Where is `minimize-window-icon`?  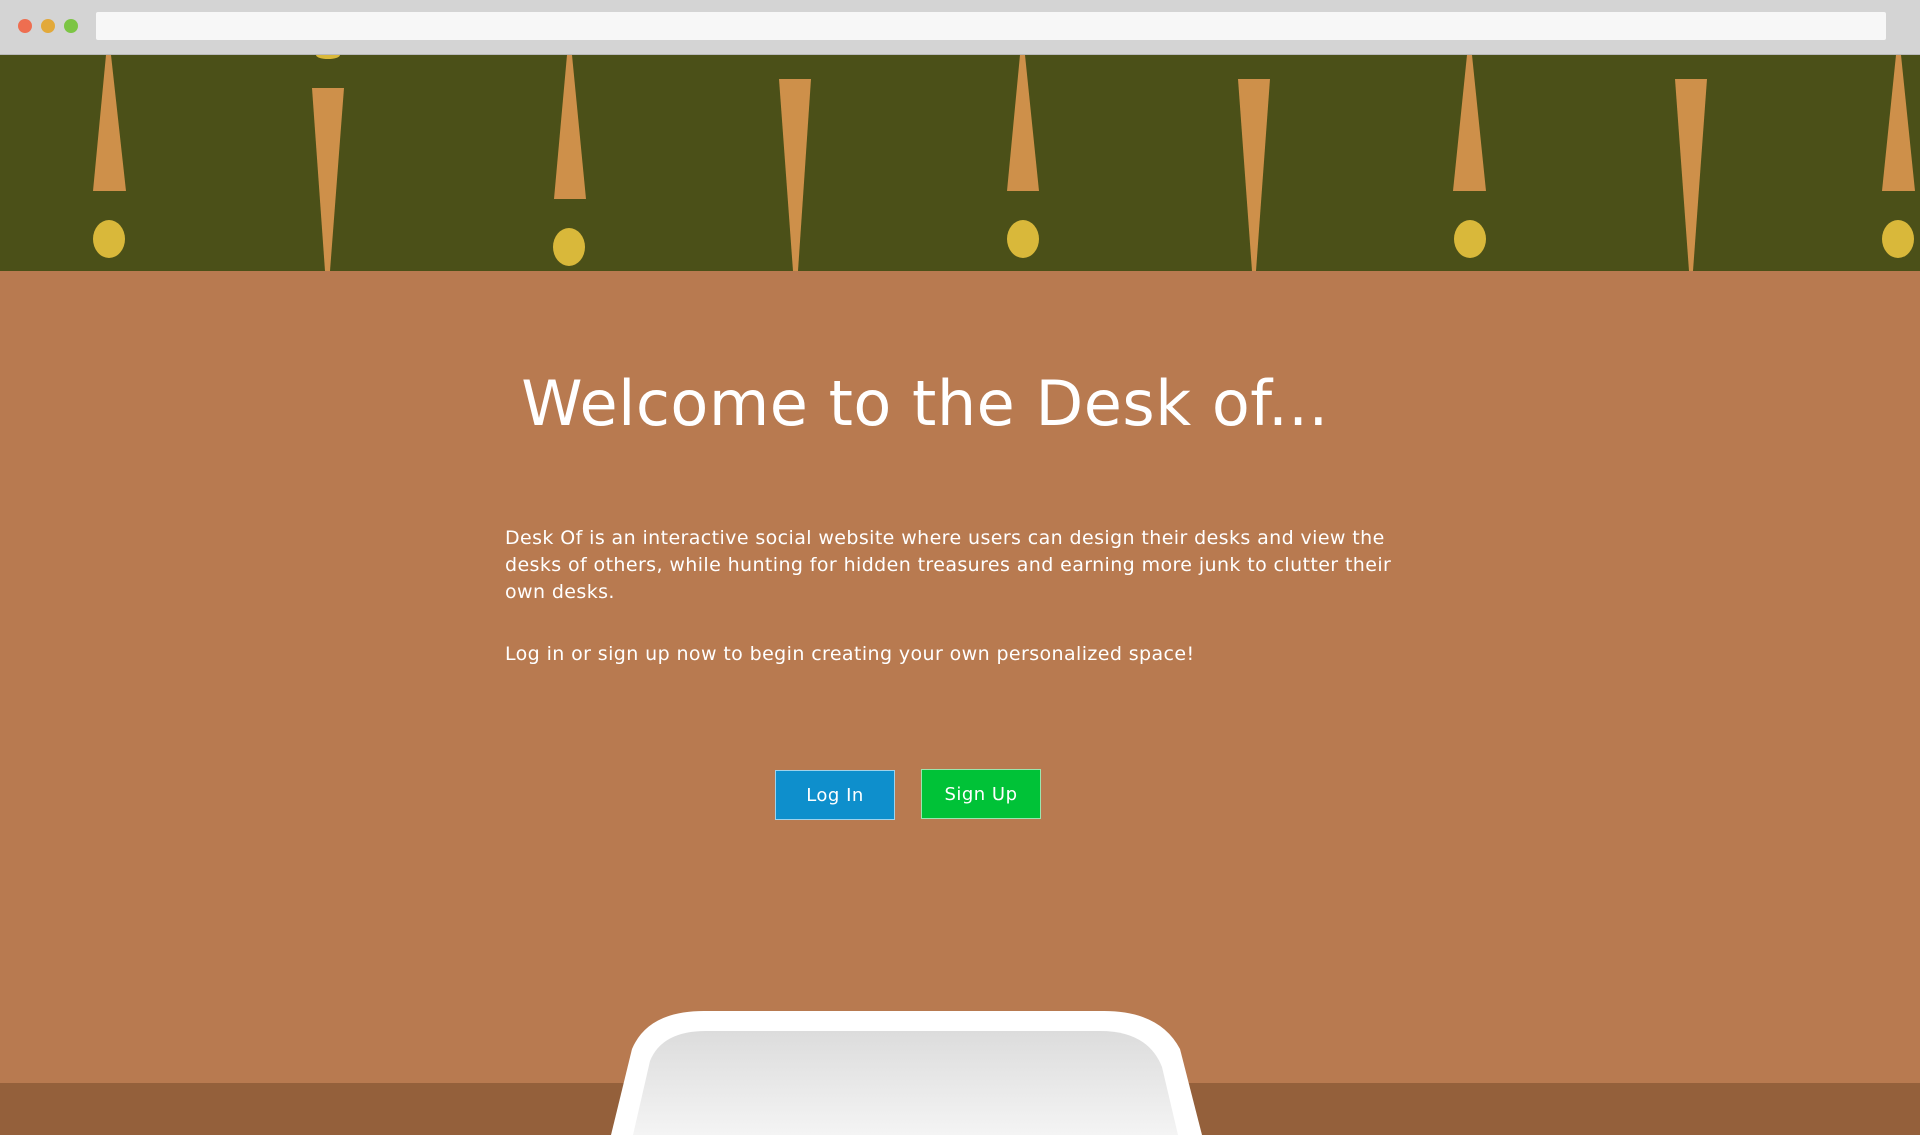
minimize-window-icon is located at coordinates (48, 26).